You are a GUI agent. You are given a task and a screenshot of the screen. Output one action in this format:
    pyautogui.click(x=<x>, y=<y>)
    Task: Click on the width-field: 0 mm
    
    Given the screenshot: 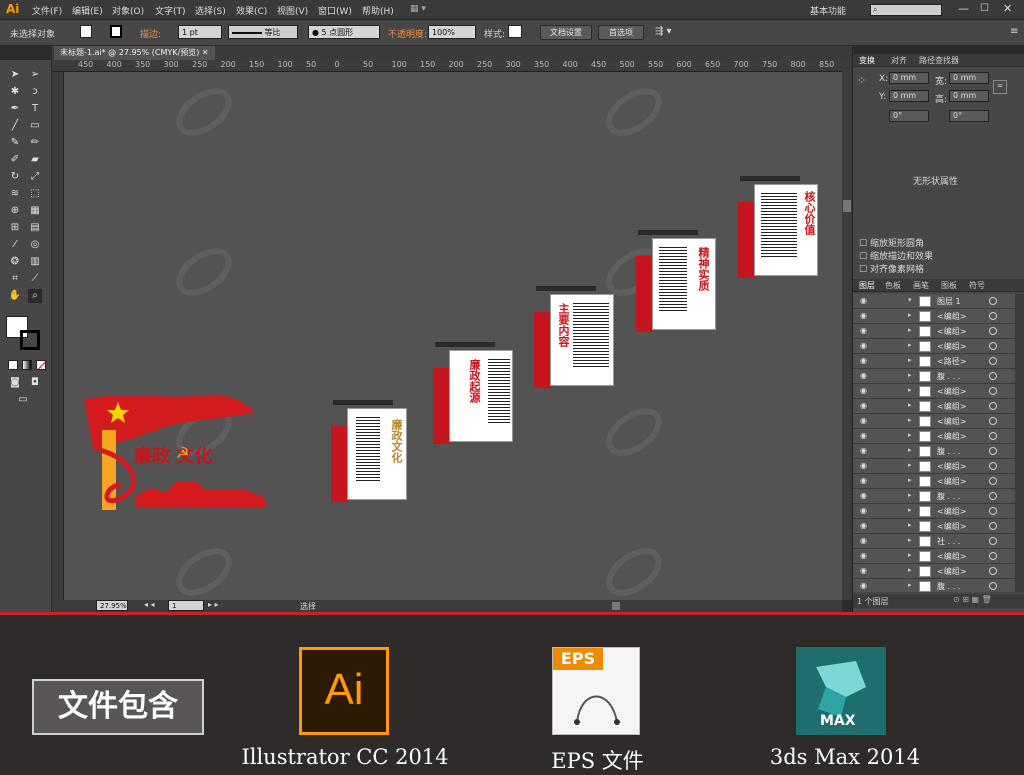 What is the action you would take?
    pyautogui.click(x=969, y=78)
    